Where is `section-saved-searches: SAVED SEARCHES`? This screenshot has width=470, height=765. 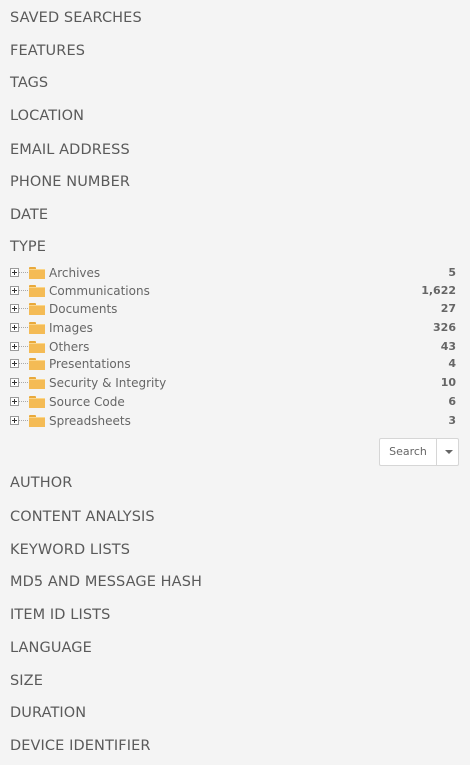
section-saved-searches: SAVED SEARCHES is located at coordinates (76, 18).